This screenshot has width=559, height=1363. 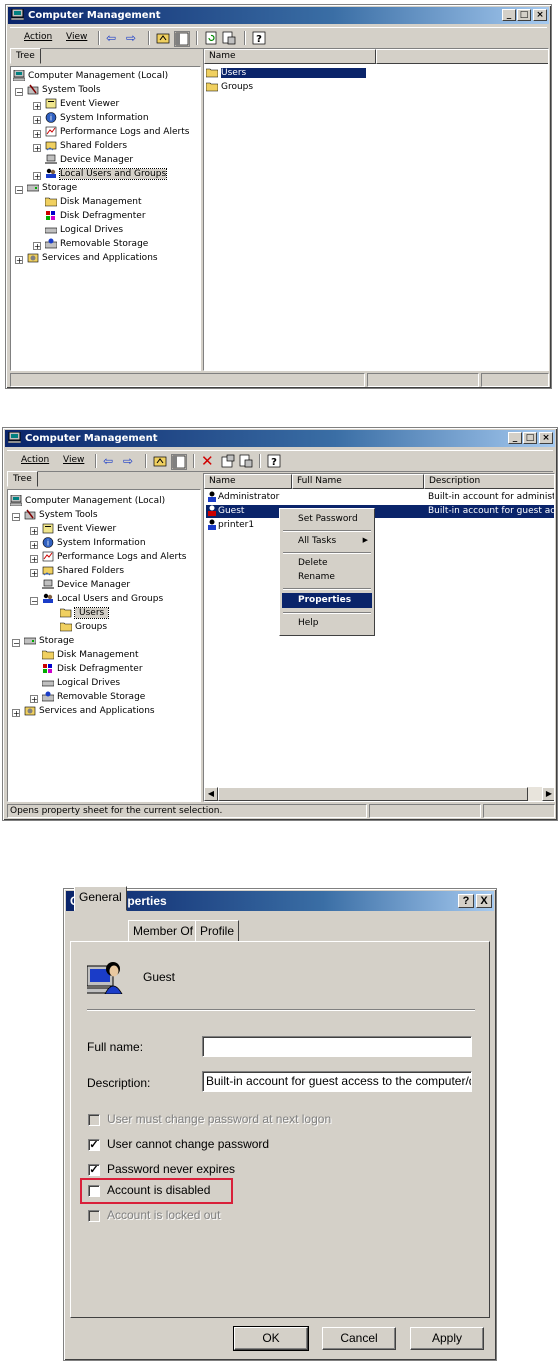 I want to click on properties-icon, so click(x=228, y=461).